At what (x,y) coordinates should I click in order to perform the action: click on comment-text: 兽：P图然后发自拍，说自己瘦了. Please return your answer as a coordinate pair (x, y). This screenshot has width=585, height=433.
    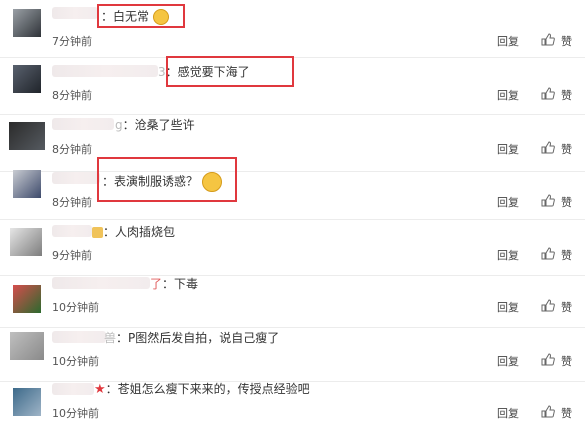
    Looking at the image, I should click on (192, 338).